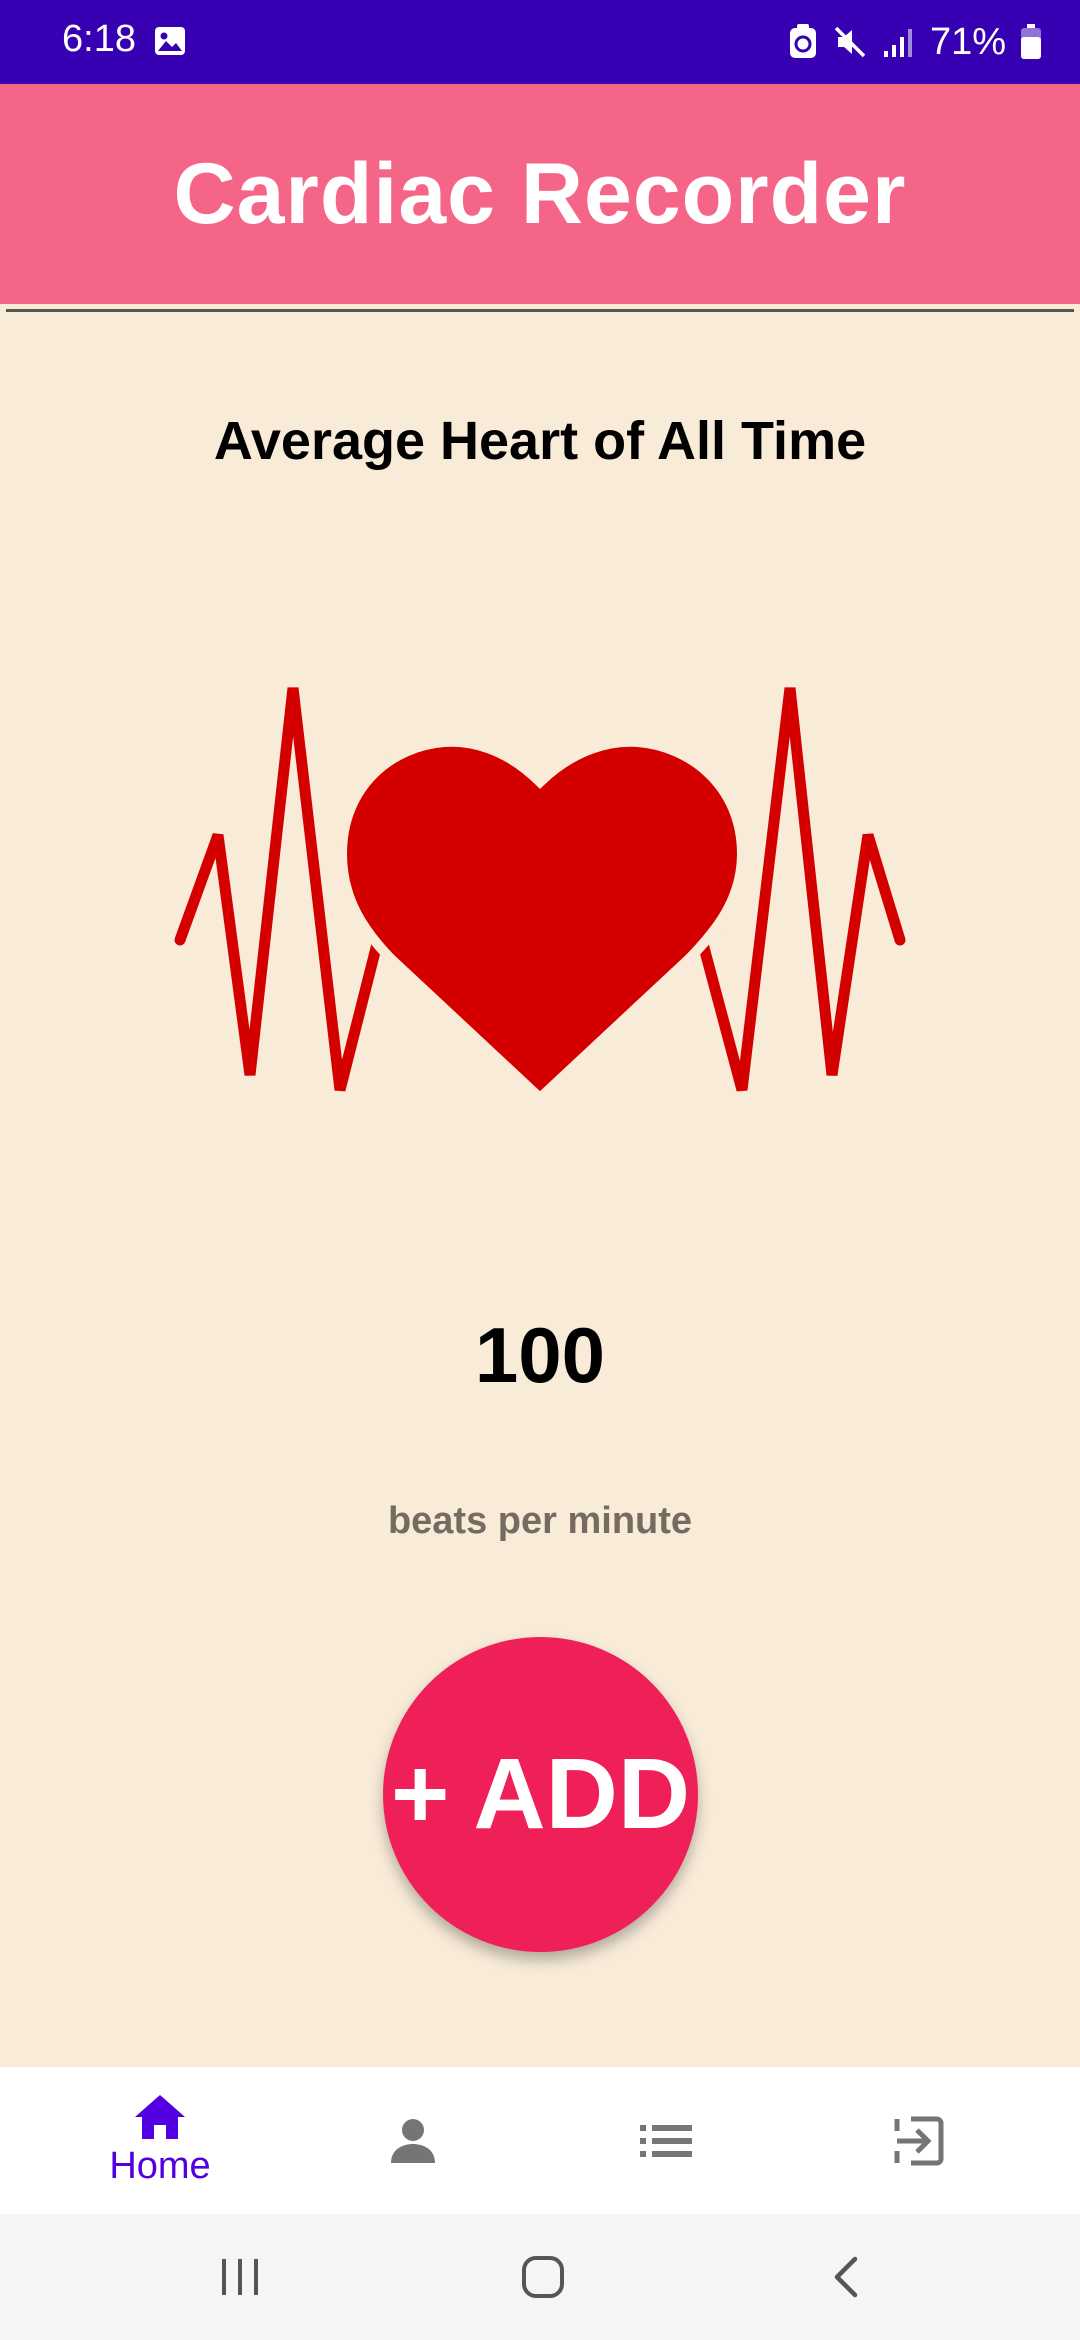  What do you see at coordinates (540, 1521) in the screenshot?
I see `bpm-unit-label: beats per minute` at bounding box center [540, 1521].